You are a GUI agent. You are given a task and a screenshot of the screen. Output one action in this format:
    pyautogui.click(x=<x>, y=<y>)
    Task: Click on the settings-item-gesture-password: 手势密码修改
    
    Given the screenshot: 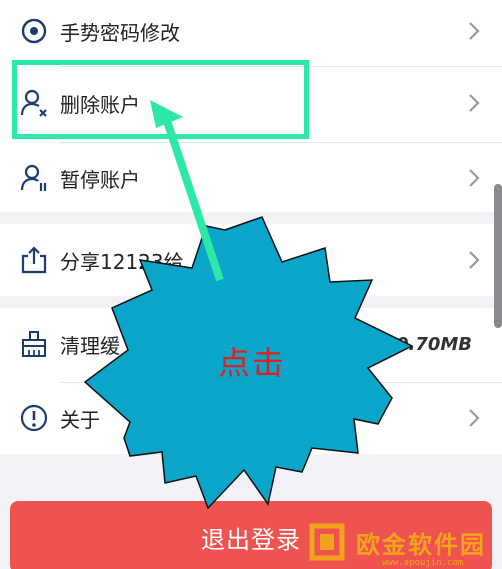 What is the action you would take?
    pyautogui.click(x=251, y=31)
    